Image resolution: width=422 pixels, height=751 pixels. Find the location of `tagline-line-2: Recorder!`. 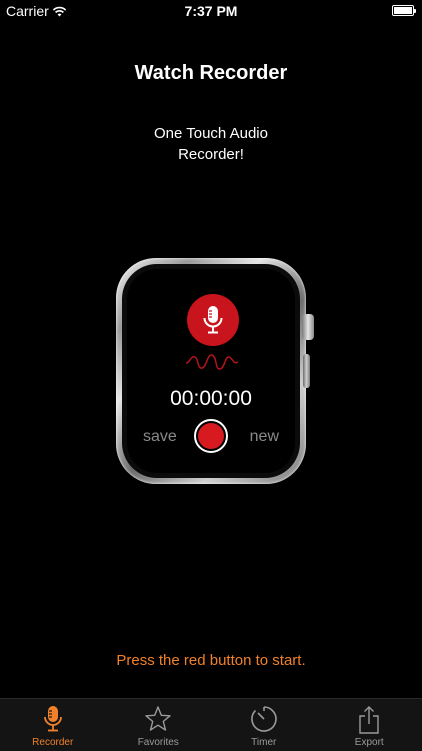

tagline-line-2: Recorder! is located at coordinates (211, 154).